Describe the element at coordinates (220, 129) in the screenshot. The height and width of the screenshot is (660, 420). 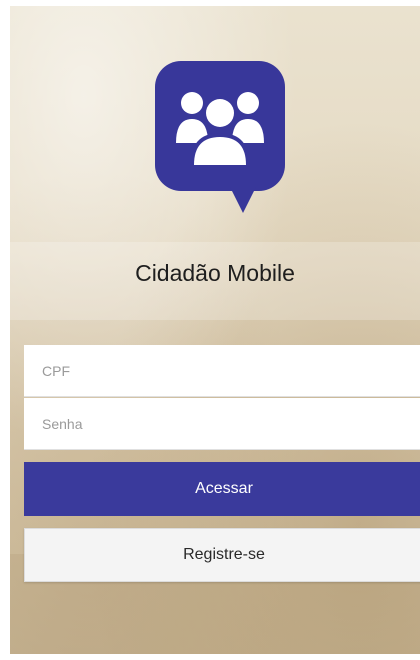
I see `group-users-icon` at that location.